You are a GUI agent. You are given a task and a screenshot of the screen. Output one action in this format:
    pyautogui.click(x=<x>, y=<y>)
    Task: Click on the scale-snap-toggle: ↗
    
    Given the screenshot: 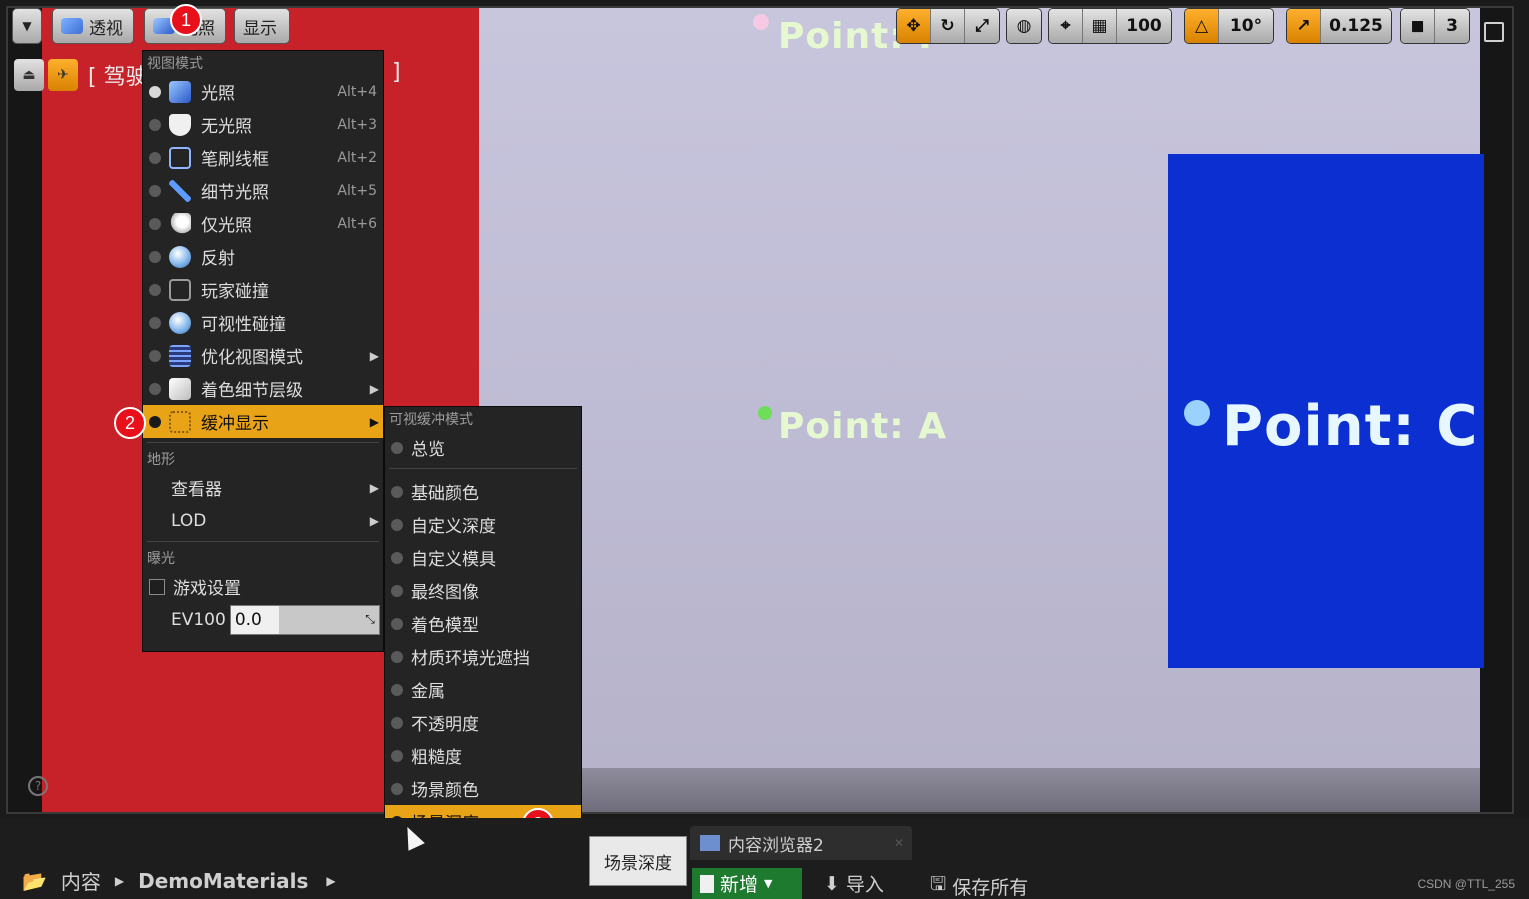 What is the action you would take?
    pyautogui.click(x=1304, y=26)
    